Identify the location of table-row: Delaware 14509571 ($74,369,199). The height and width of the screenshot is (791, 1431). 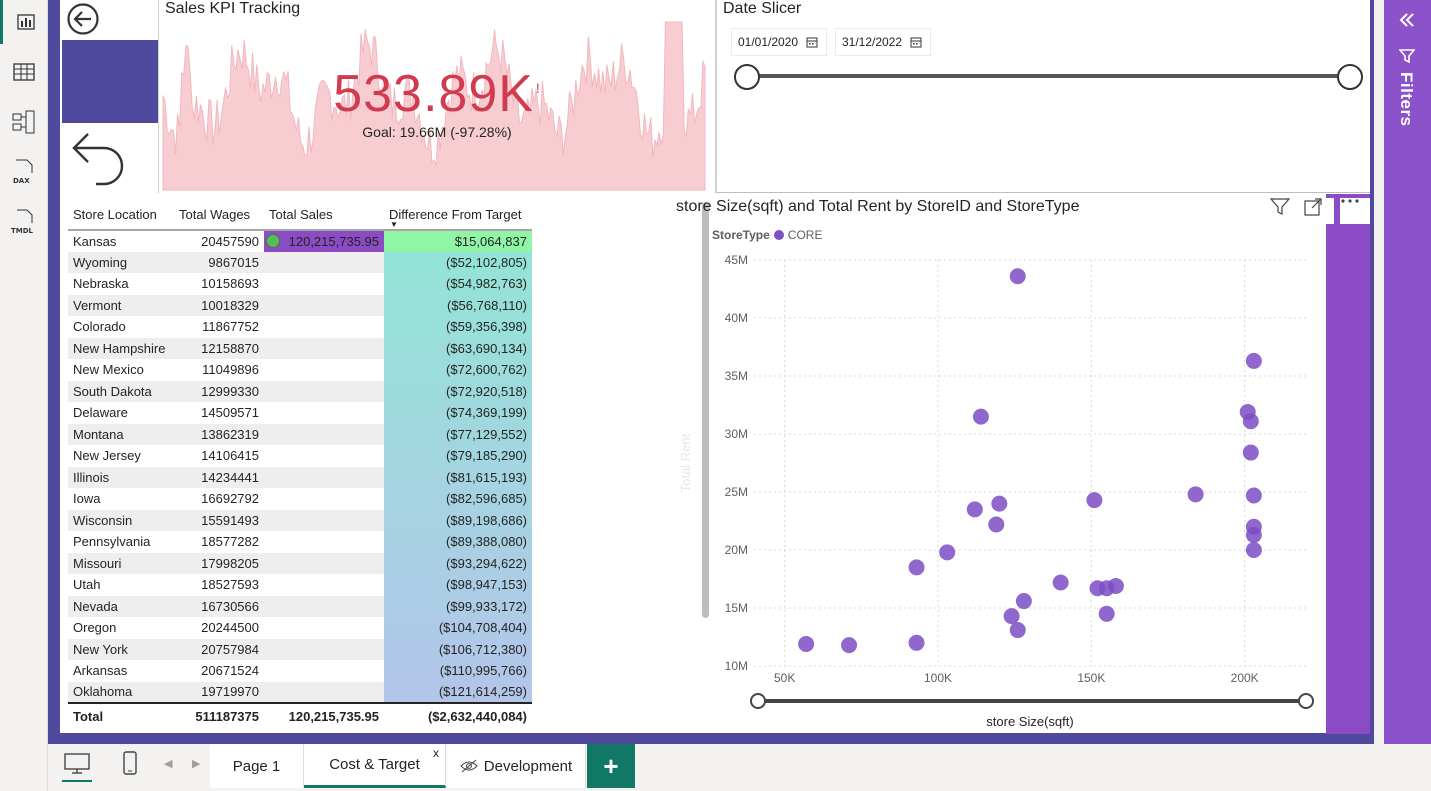
(300, 413).